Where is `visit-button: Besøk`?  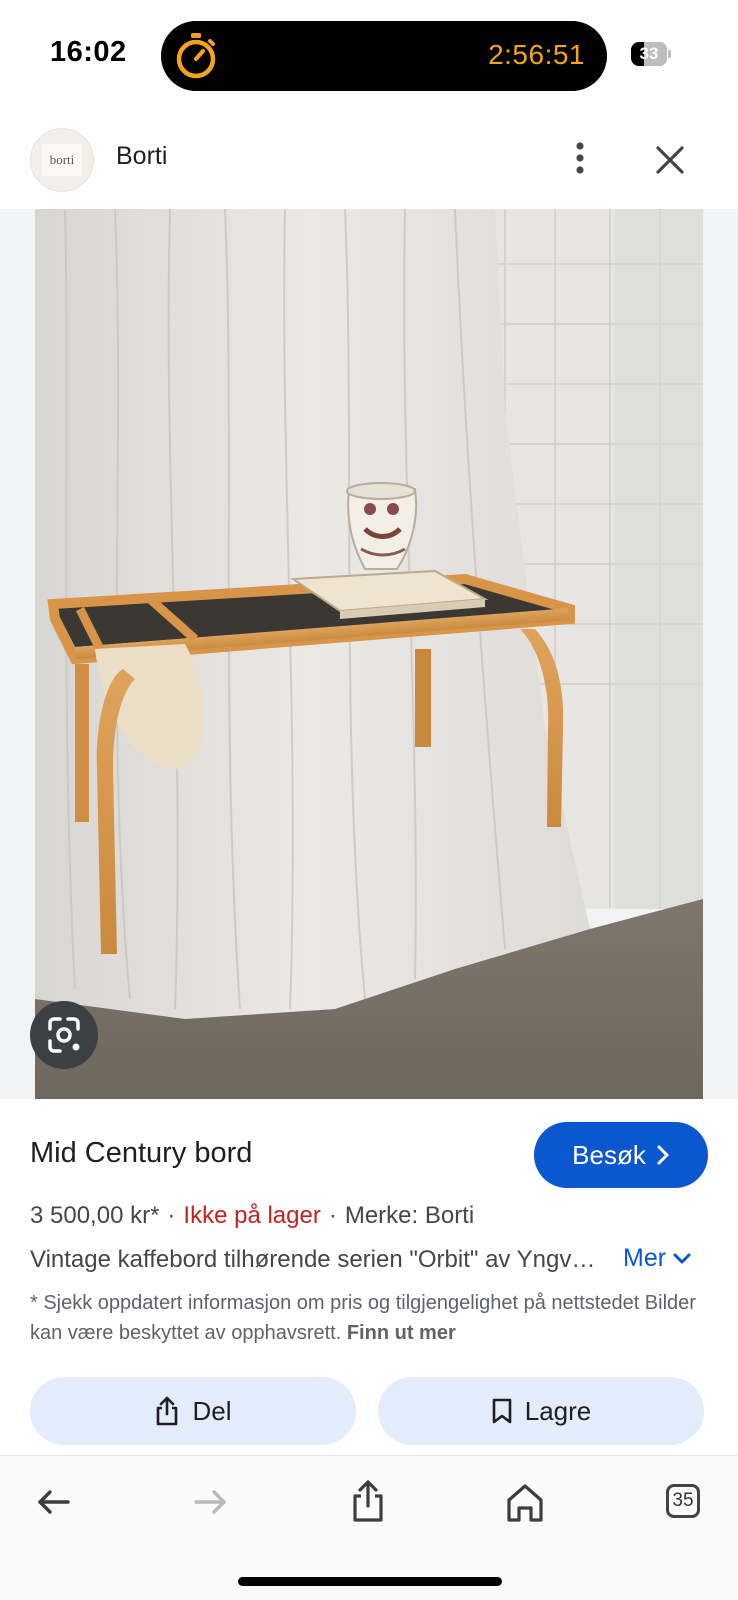
visit-button: Besøk is located at coordinates (621, 1155).